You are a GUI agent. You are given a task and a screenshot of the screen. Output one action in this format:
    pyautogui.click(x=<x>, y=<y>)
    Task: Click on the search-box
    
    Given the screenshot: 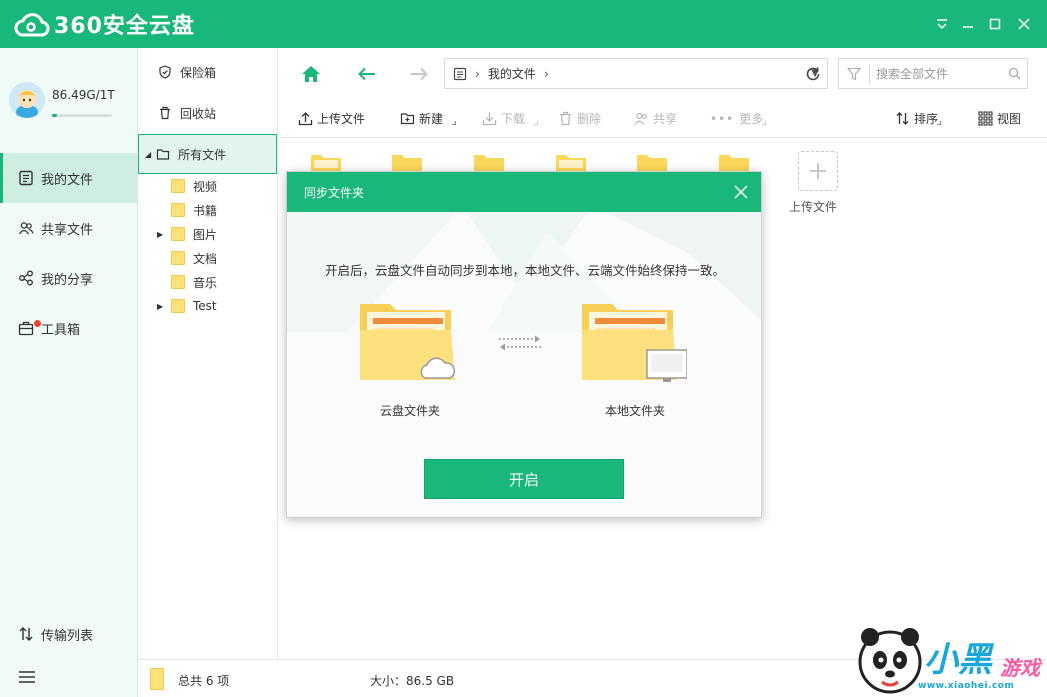 What is the action you would take?
    pyautogui.click(x=933, y=73)
    